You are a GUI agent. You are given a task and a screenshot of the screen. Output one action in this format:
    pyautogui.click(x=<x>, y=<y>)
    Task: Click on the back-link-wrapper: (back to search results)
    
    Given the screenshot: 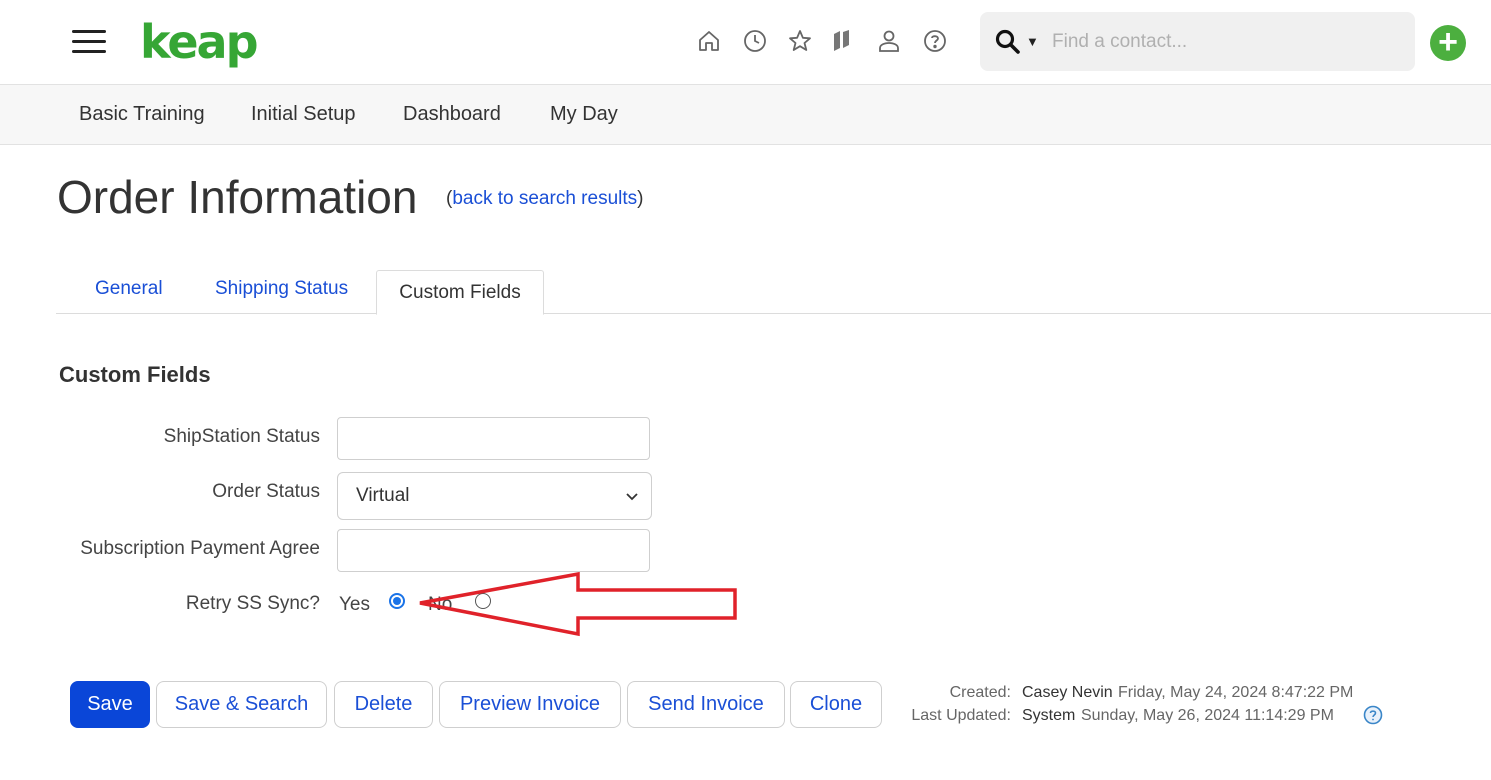 What is the action you would take?
    pyautogui.click(x=544, y=199)
    